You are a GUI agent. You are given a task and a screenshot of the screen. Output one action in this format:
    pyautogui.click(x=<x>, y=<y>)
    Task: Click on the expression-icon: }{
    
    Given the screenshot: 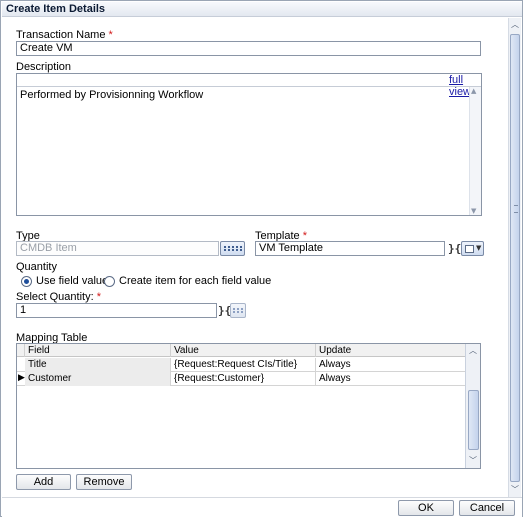 What is the action you would take?
    pyautogui.click(x=454, y=248)
    